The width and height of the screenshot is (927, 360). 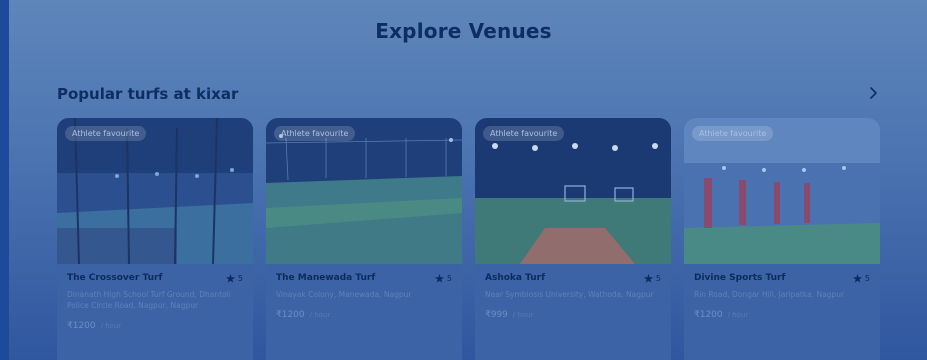 What do you see at coordinates (496, 315) in the screenshot?
I see `venue-price: ₹999` at bounding box center [496, 315].